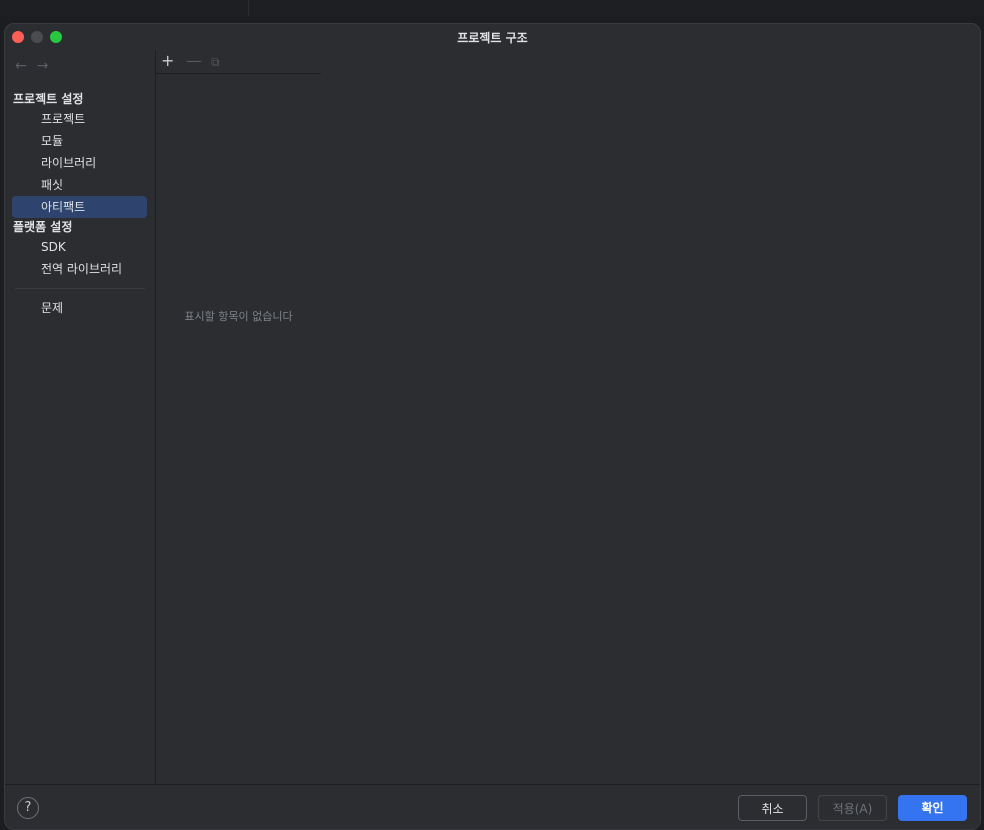  What do you see at coordinates (48, 99) in the screenshot?
I see `sidebar-header-project-settings: 프로젝트 설정` at bounding box center [48, 99].